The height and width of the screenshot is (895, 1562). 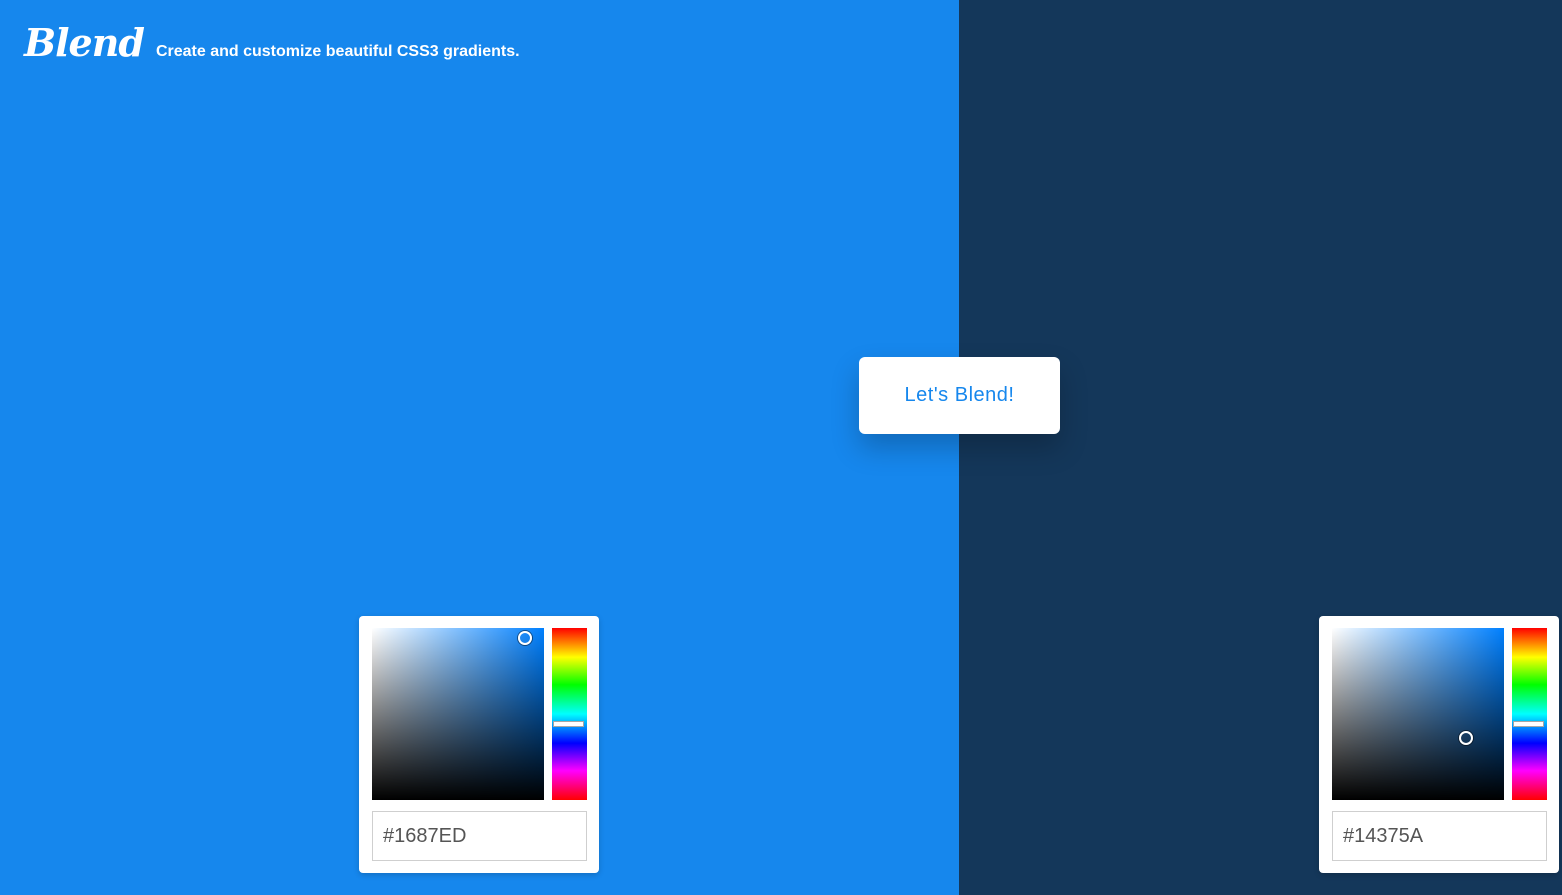 I want to click on lets-blend-button: Let's Blend!, so click(x=959, y=395).